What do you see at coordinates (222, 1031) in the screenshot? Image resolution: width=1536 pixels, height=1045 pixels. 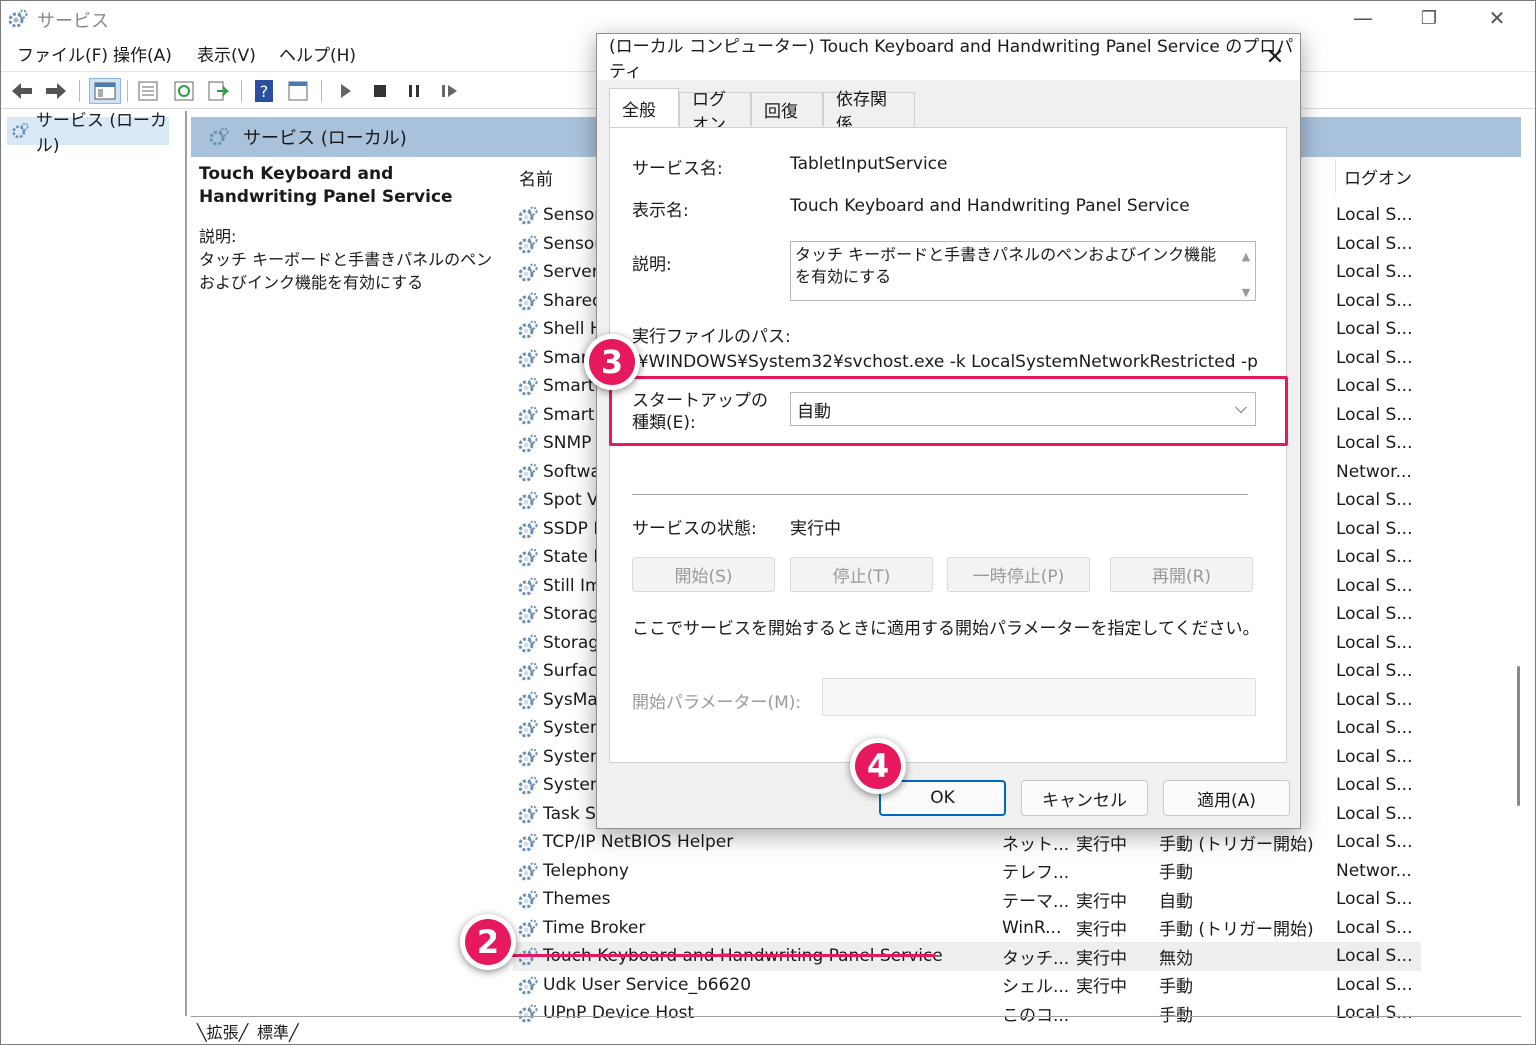 I see `tab-extended: ╲拡張╱` at bounding box center [222, 1031].